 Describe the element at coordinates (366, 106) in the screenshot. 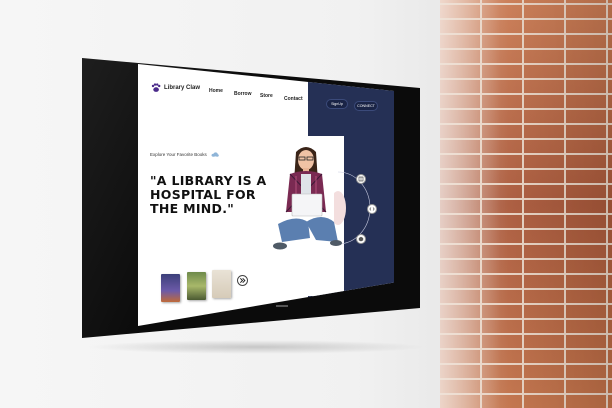

I see `connect-button: CONNECT` at that location.